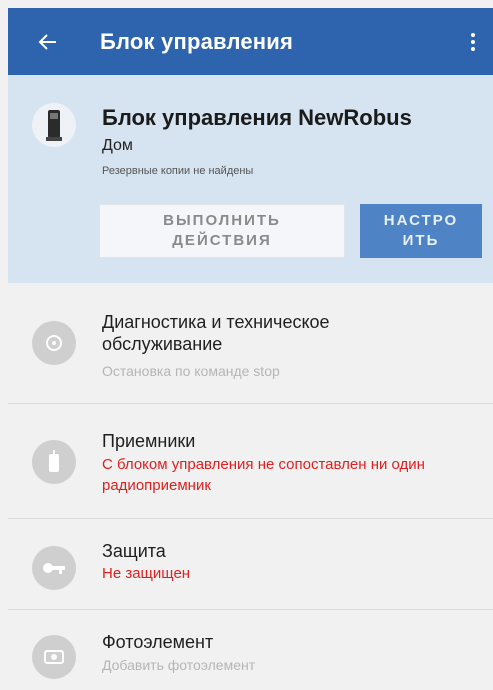  I want to click on list-item-protection: Защита Не защищен, so click(250, 564).